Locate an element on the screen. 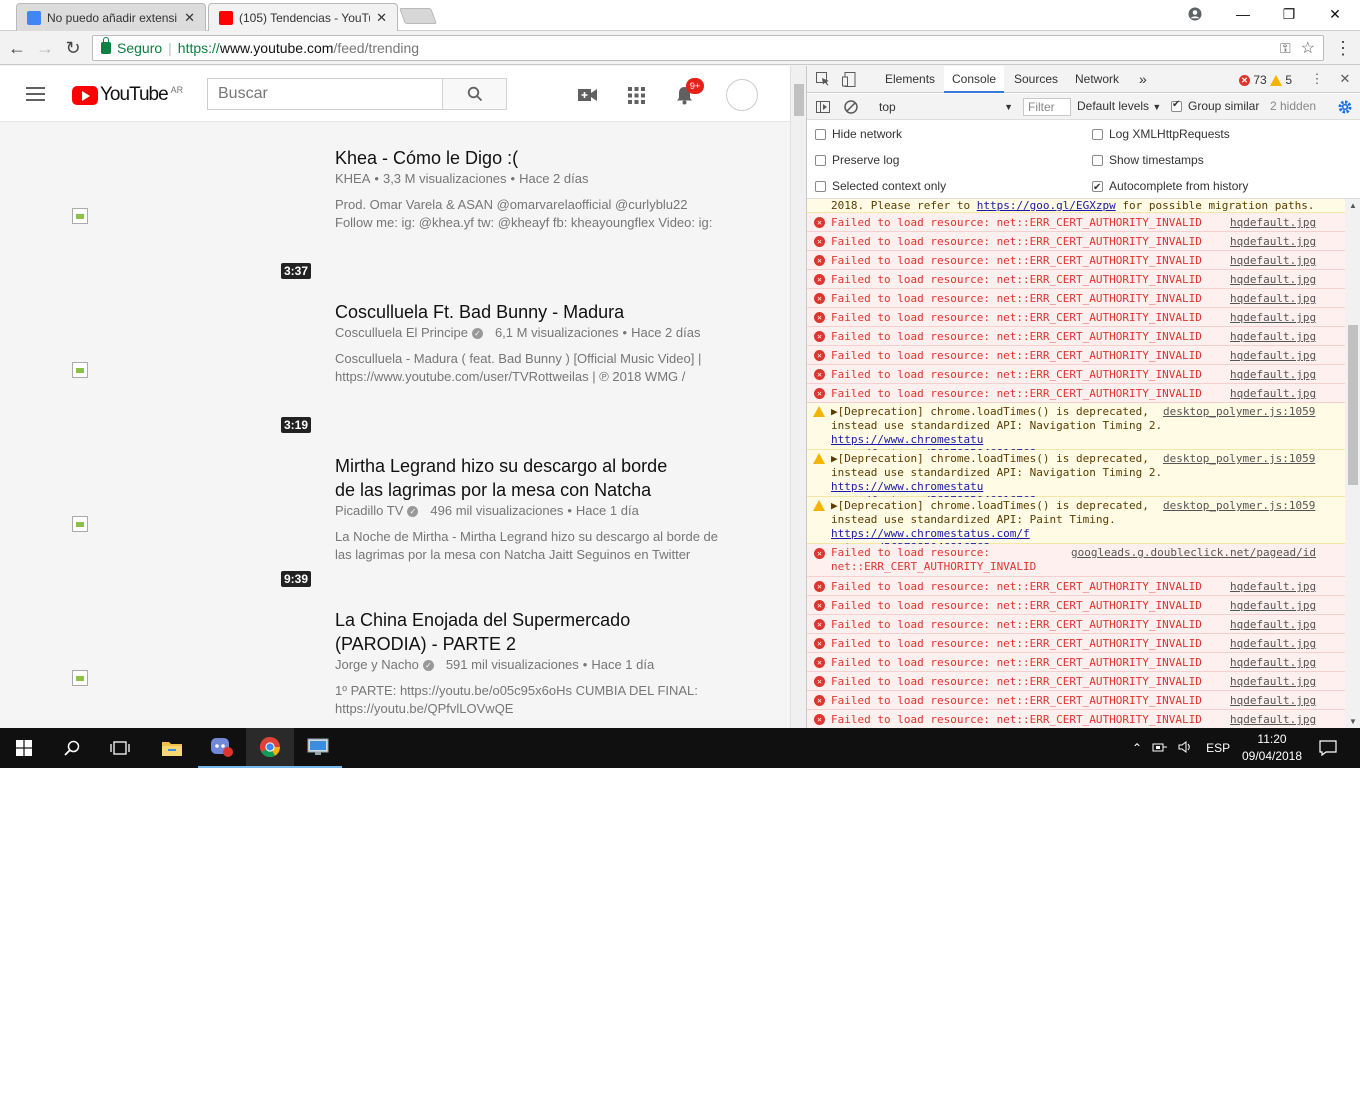  volume-icon is located at coordinates (1185, 748).